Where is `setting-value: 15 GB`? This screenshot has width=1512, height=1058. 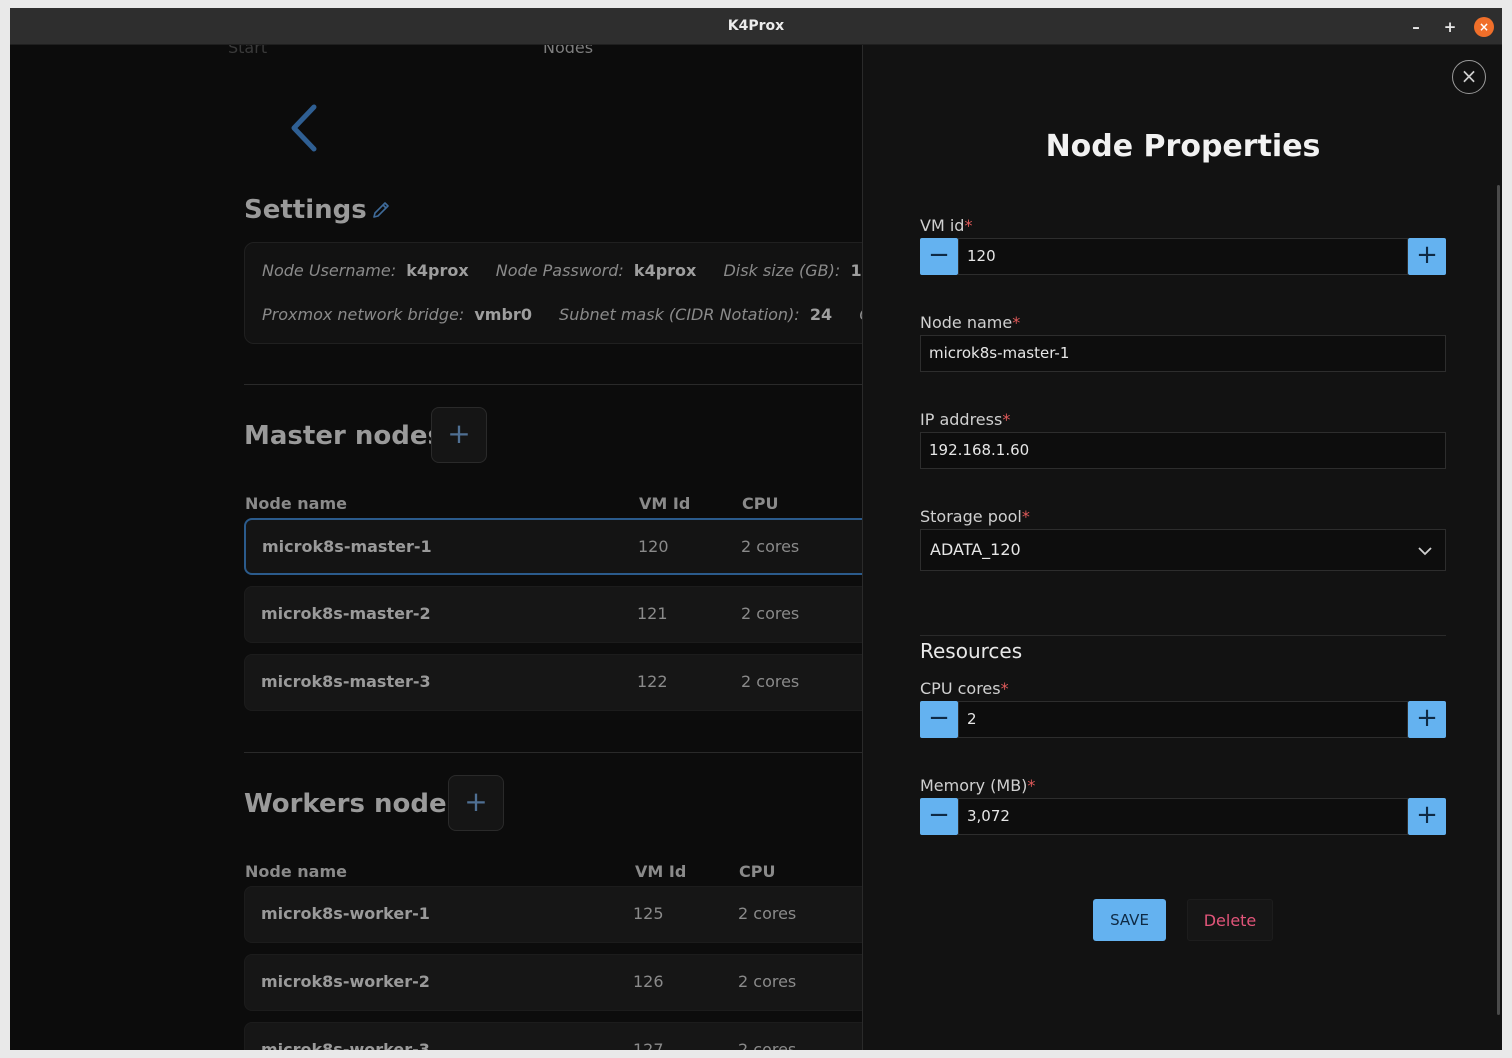 setting-value: 15 GB is located at coordinates (856, 270).